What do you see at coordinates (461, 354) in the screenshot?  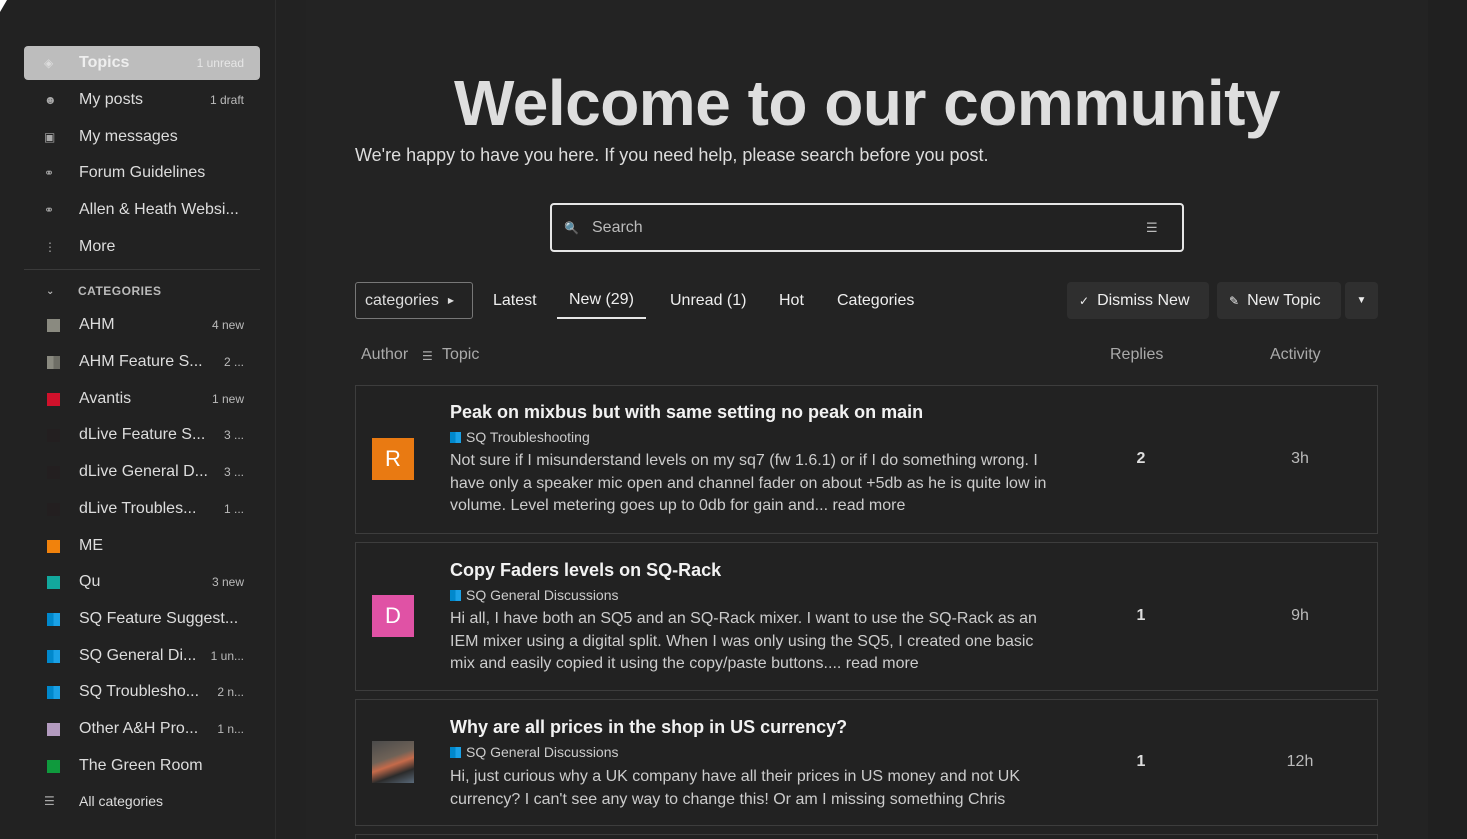 I see `column-topic: Topic` at bounding box center [461, 354].